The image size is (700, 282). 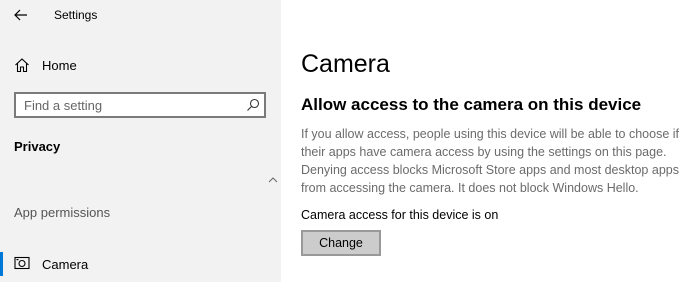 I want to click on search-box, so click(x=140, y=105).